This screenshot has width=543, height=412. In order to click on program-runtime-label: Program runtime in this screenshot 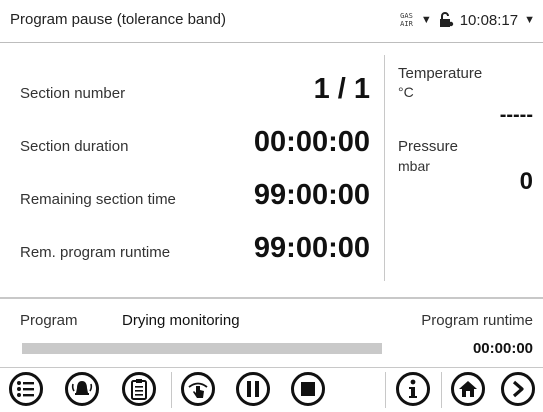, I will do `click(477, 320)`.